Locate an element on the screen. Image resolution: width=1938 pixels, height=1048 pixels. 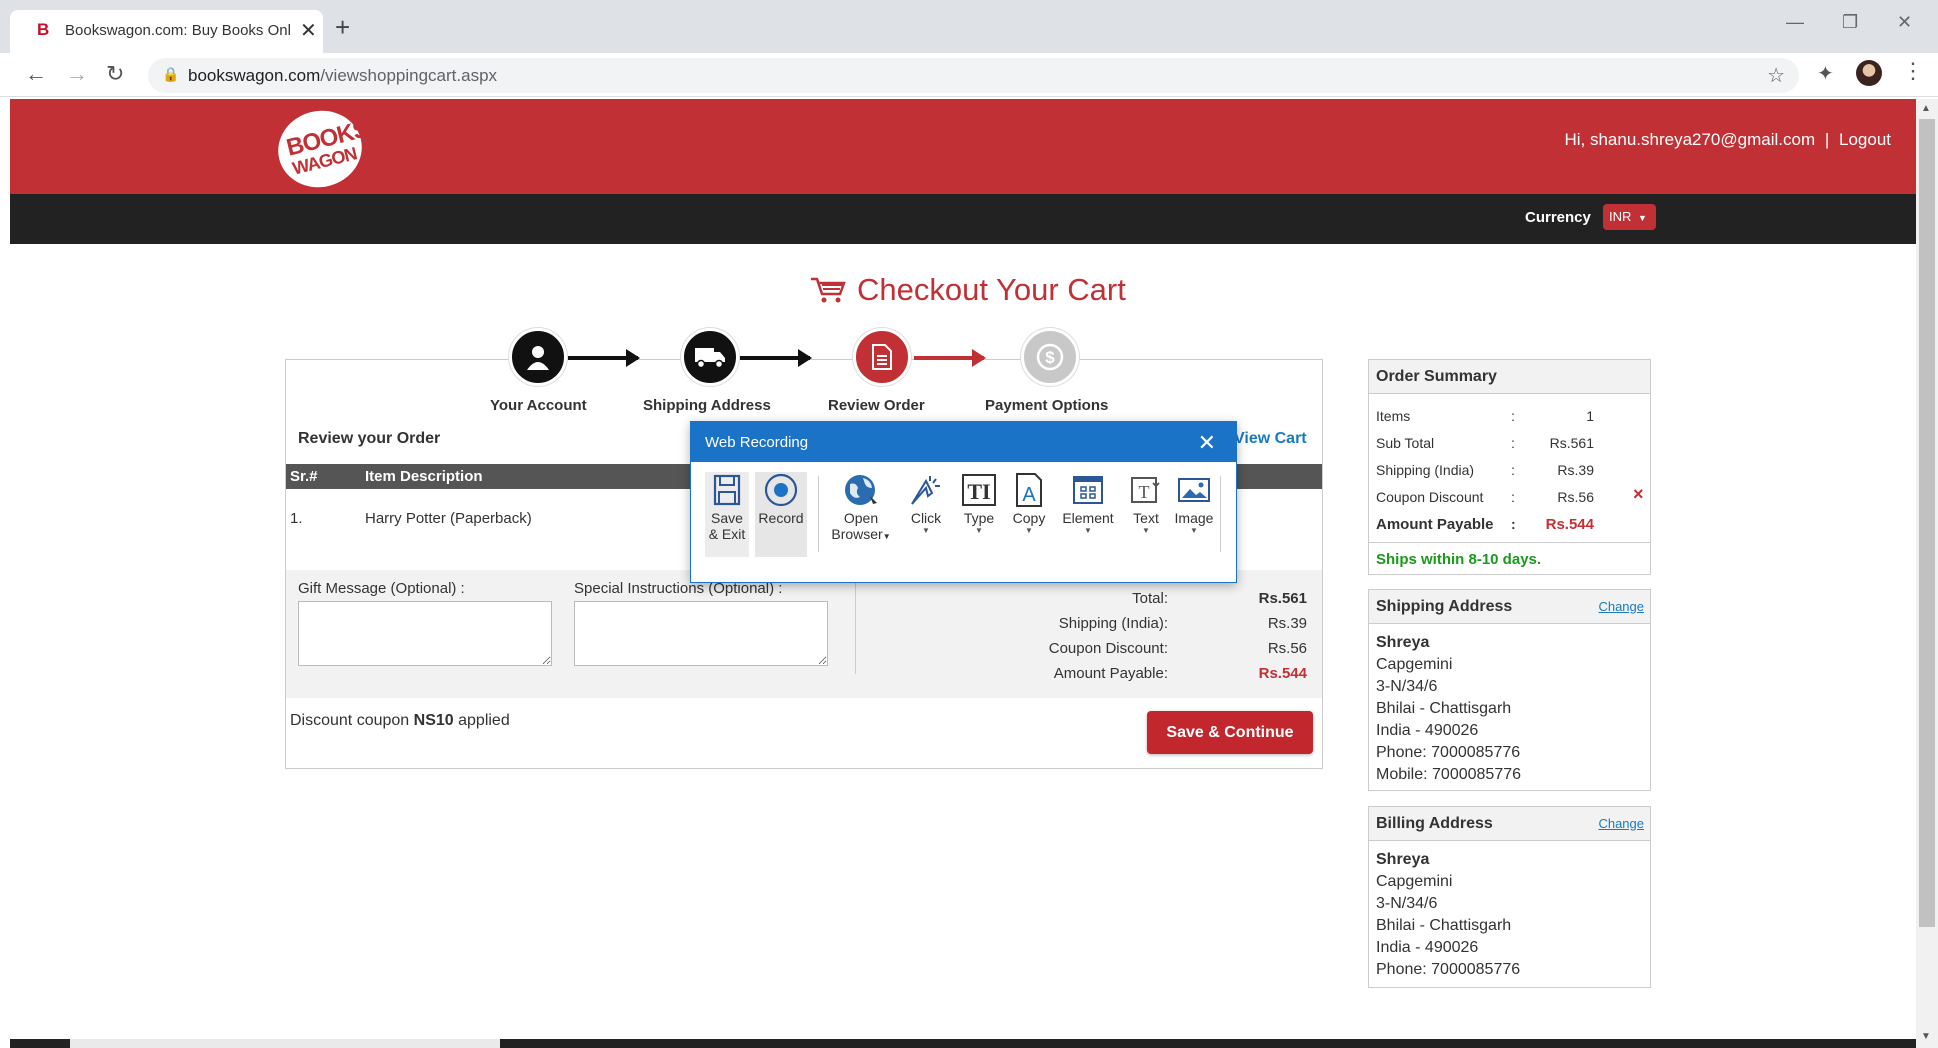
billing-name: Shreya is located at coordinates (1403, 859).